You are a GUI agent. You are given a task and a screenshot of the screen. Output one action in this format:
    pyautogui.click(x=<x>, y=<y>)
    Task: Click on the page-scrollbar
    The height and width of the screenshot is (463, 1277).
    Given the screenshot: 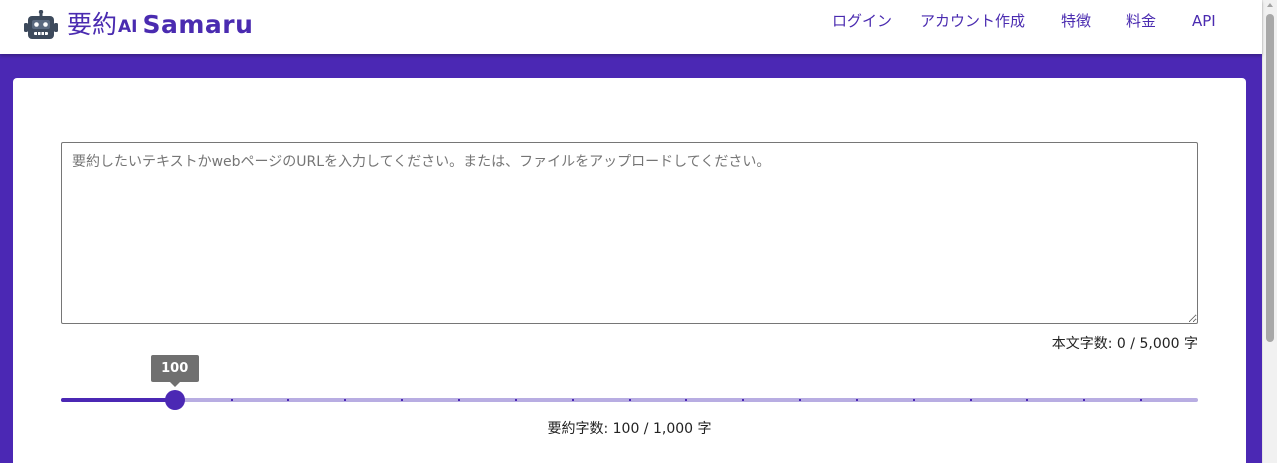 What is the action you would take?
    pyautogui.click(x=1269, y=231)
    